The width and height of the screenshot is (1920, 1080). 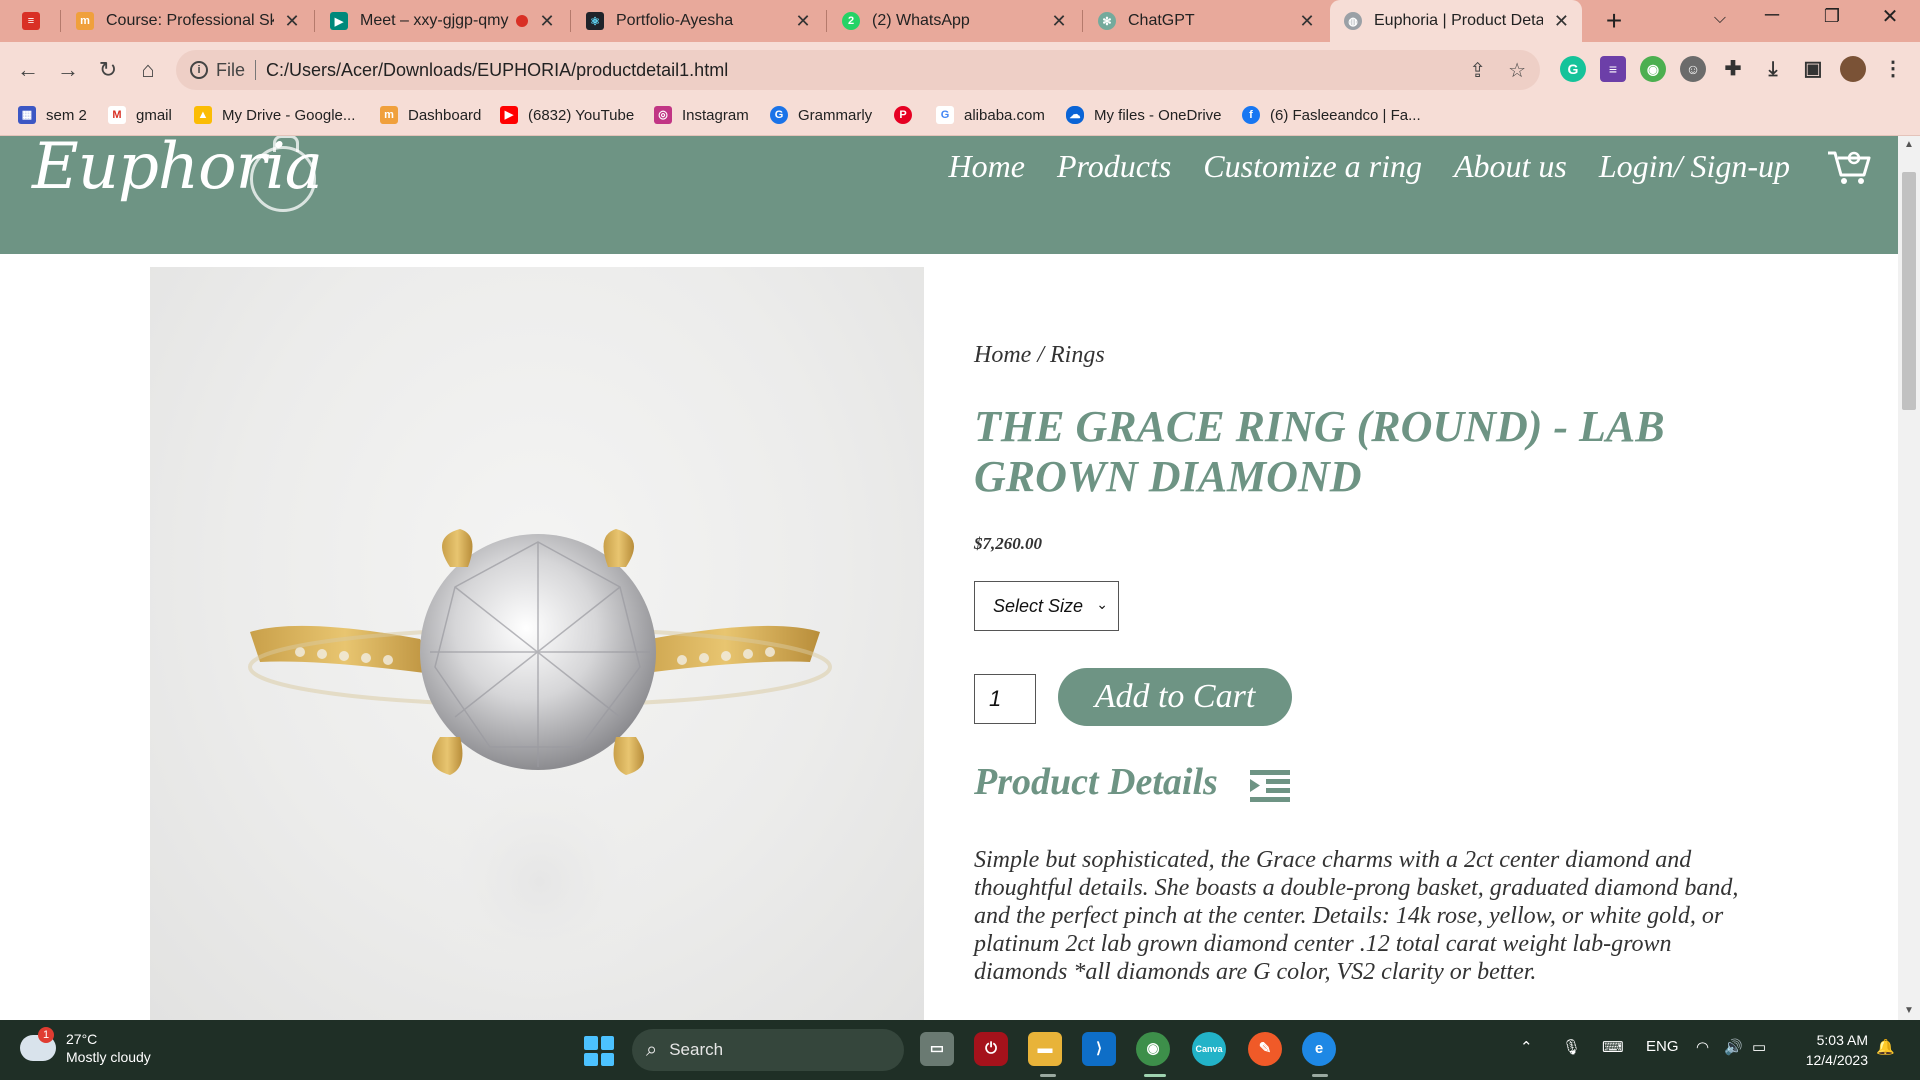 I want to click on bookmark-onedrive: ☁ My files - OneDrive, so click(x=1144, y=115).